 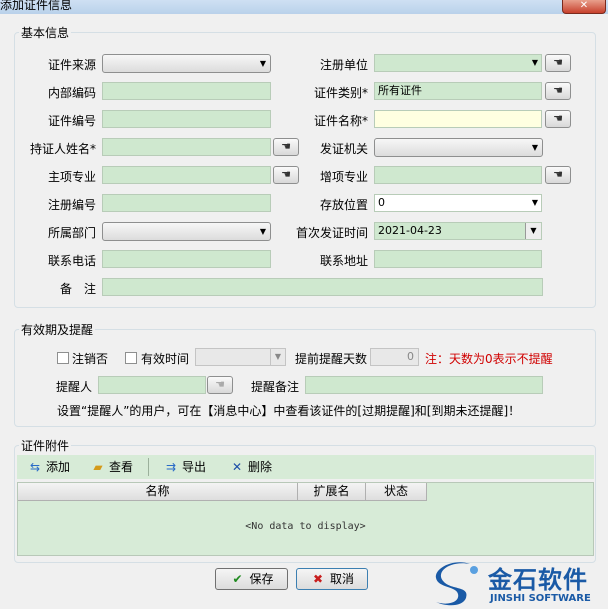 What do you see at coordinates (158, 492) in the screenshot?
I see `column-header-name: 名称` at bounding box center [158, 492].